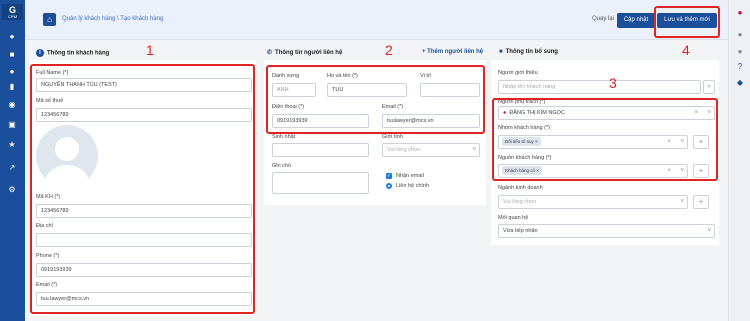 The image size is (750, 321). I want to click on tag-icon: ◆, so click(740, 83).